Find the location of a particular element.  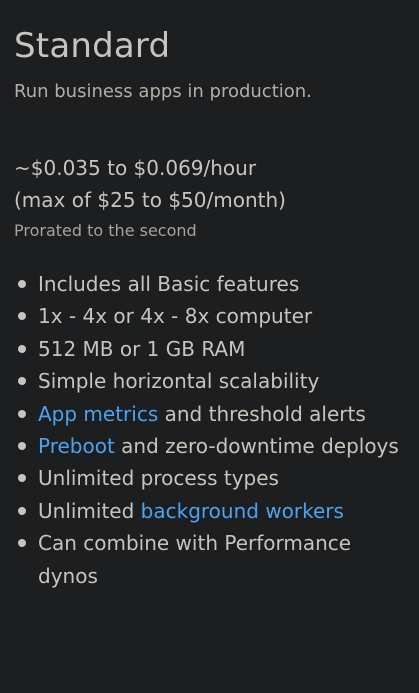

price-monthly: (max of $25 to $50/month) is located at coordinates (150, 200).